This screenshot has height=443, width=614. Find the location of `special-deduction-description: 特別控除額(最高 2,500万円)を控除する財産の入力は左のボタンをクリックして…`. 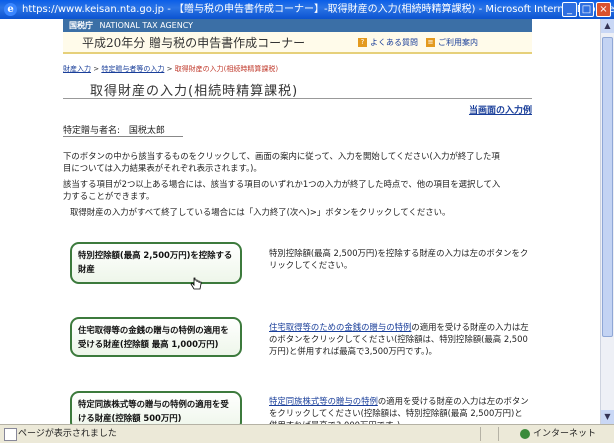

special-deduction-description: 特別控除額(最高 2,500万円)を控除する財産の入力は左のボタンをクリックして… is located at coordinates (400, 259).